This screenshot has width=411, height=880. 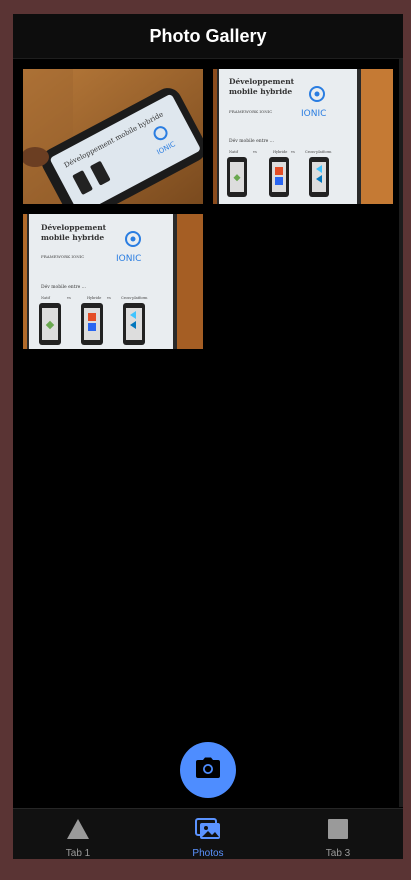 I want to click on photo-1-image: Développement mobile hybride IONIC, so click(x=113, y=136).